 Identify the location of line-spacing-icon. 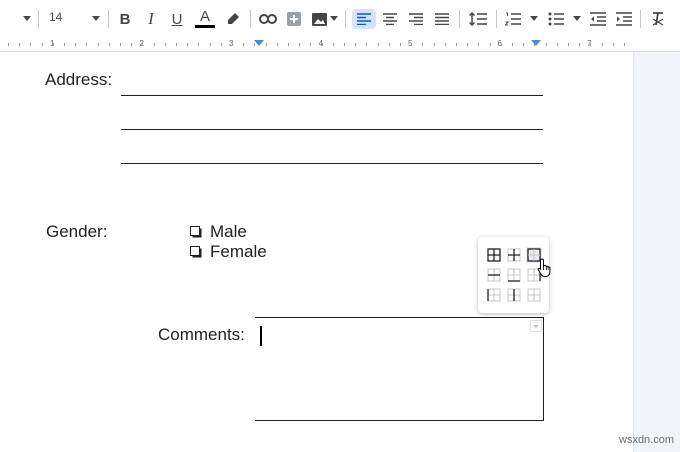
(478, 19).